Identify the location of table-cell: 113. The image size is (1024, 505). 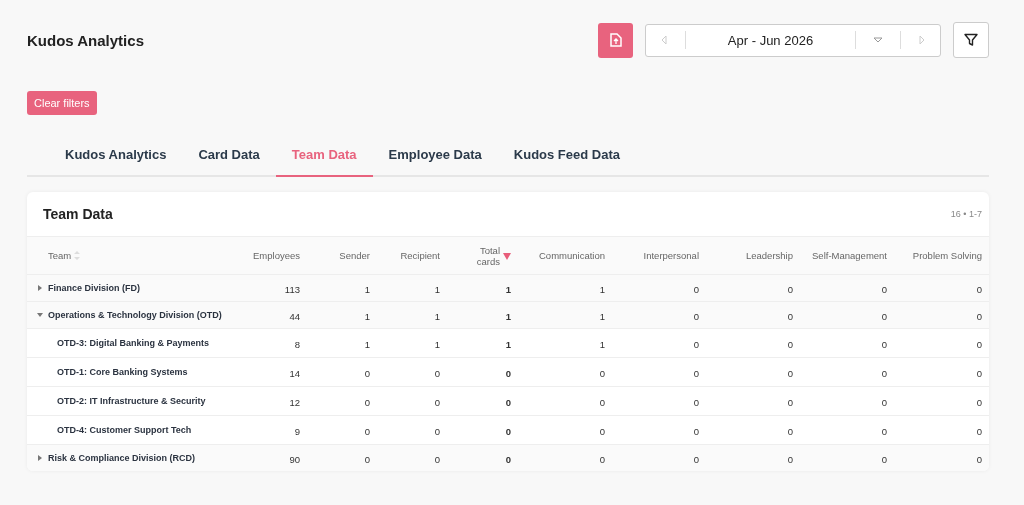
(292, 289).